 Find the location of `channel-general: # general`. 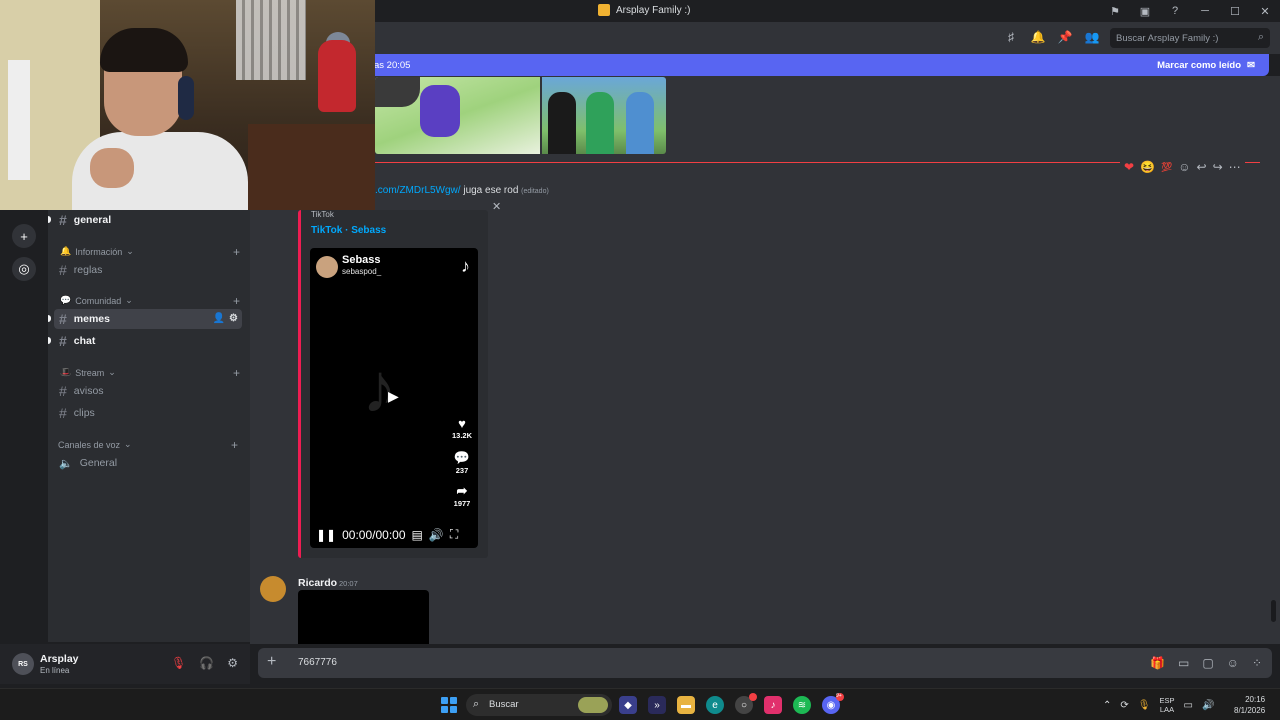

channel-general: # general is located at coordinates (145, 220).